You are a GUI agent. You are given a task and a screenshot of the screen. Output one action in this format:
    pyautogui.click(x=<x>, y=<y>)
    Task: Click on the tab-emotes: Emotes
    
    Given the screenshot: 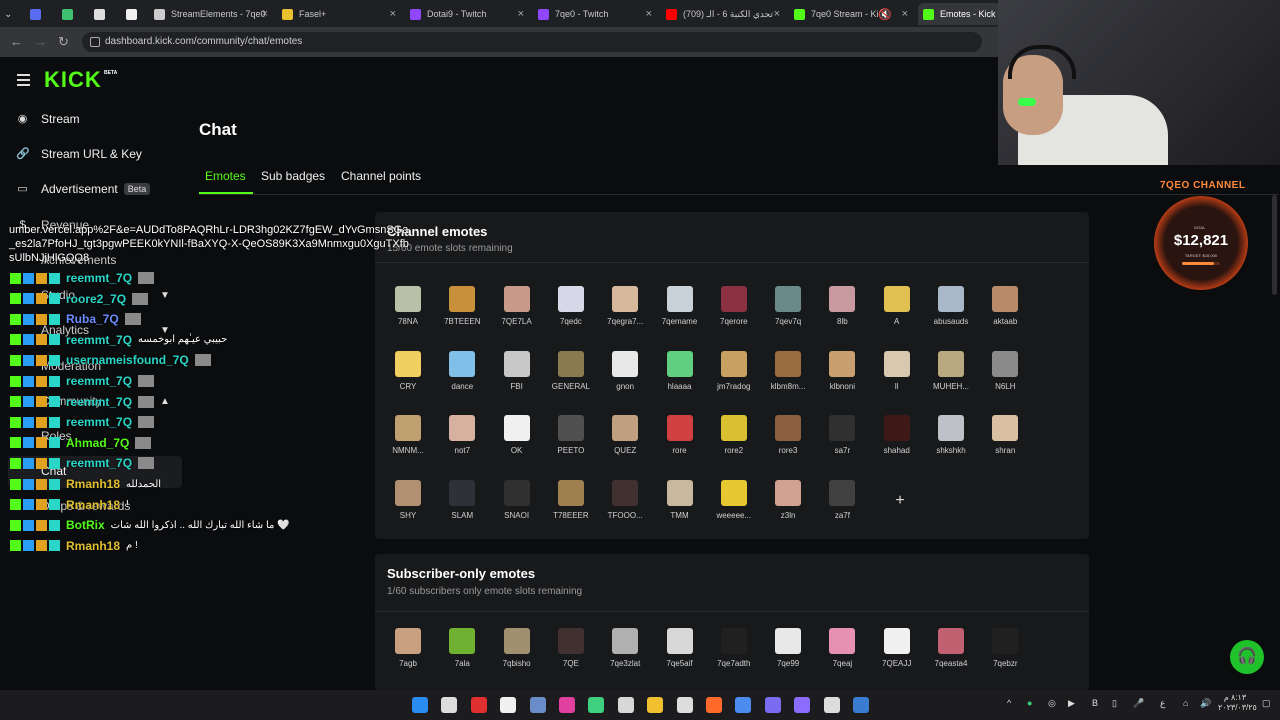 What is the action you would take?
    pyautogui.click(x=225, y=176)
    